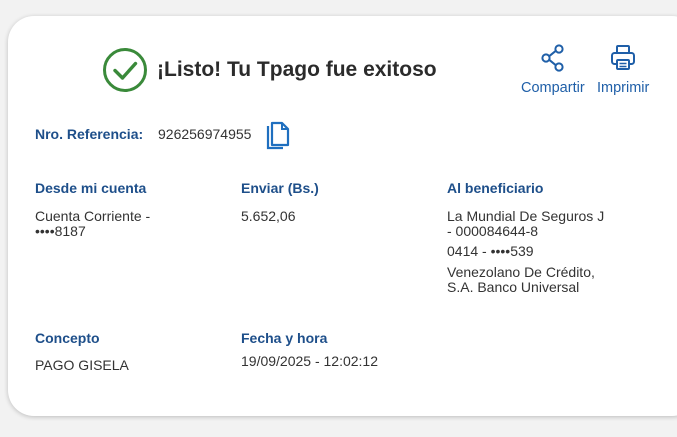 Image resolution: width=677 pixels, height=437 pixels. I want to click on from-account-label: Desde mi cuenta, so click(91, 188).